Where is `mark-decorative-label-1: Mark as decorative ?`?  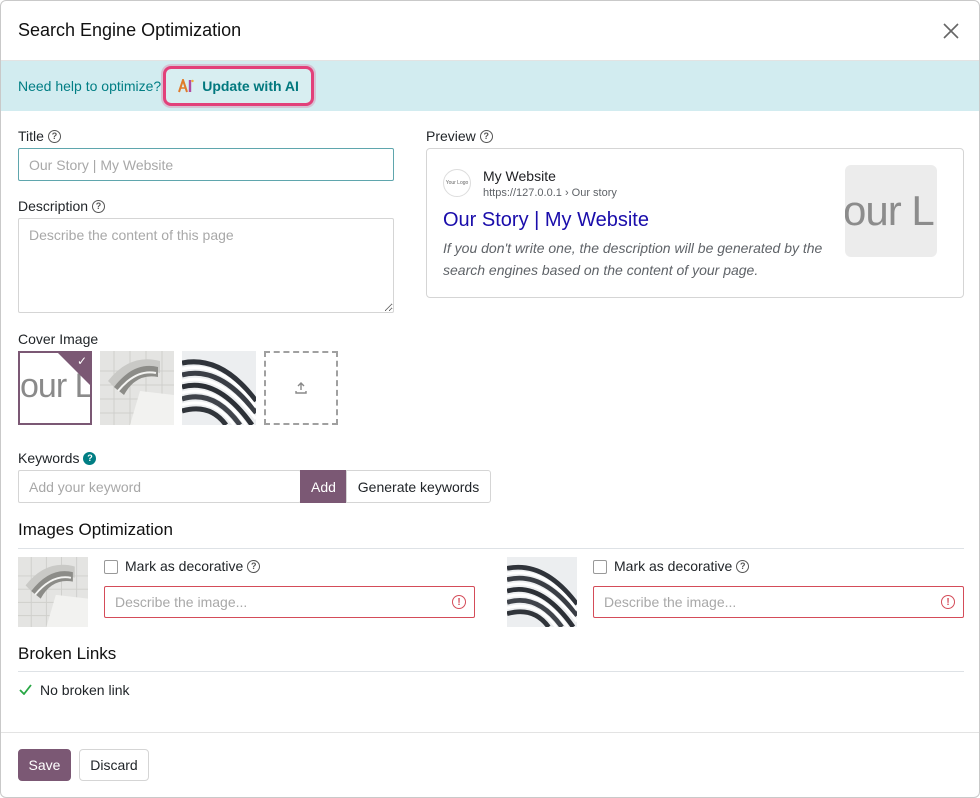 mark-decorative-label-1: Mark as decorative ? is located at coordinates (193, 566).